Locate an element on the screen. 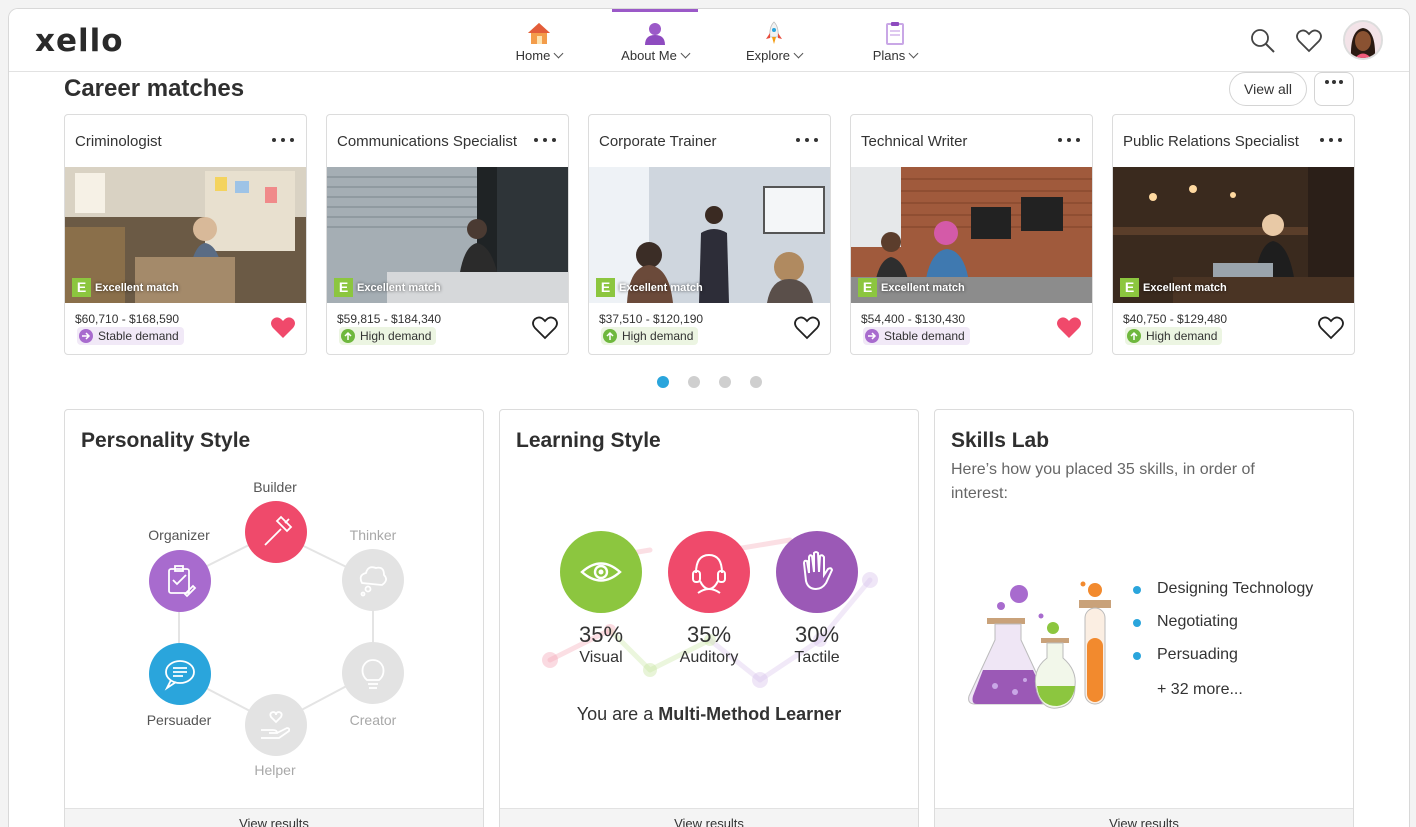  nav-about-me: About Me is located at coordinates (655, 40).